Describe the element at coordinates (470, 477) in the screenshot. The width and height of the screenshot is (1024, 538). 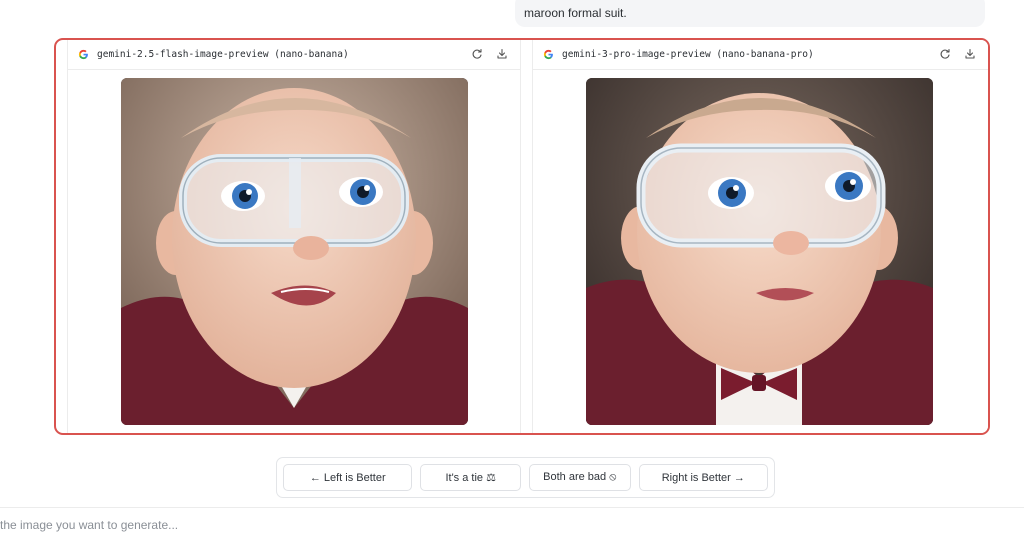
I see `tie-button: It's a tie ⚖` at that location.